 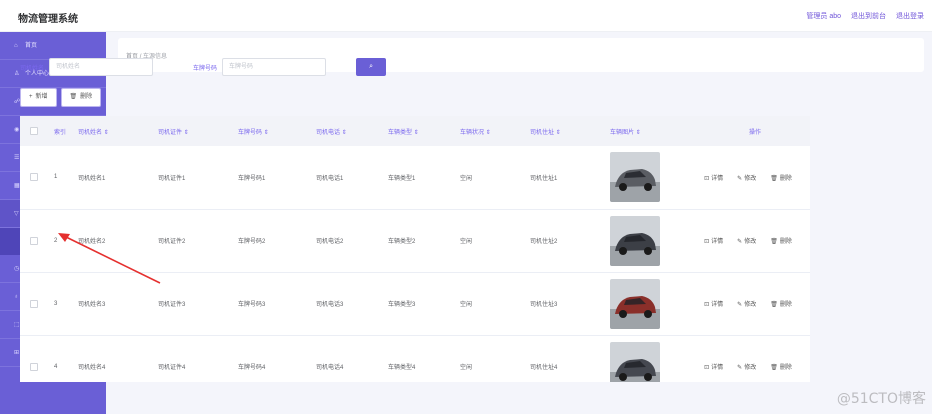 What do you see at coordinates (564, 304) in the screenshot?
I see `driver-address: 司机住址3` at bounding box center [564, 304].